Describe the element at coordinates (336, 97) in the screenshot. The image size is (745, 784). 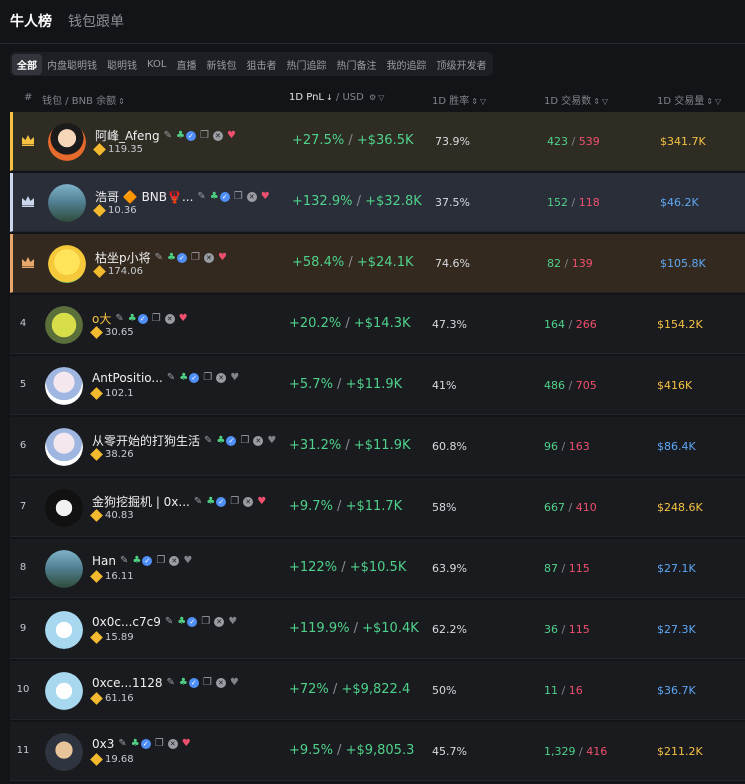
I see `column-pnl: 1D PnL ↓ / USD ⚙ ▽` at that location.